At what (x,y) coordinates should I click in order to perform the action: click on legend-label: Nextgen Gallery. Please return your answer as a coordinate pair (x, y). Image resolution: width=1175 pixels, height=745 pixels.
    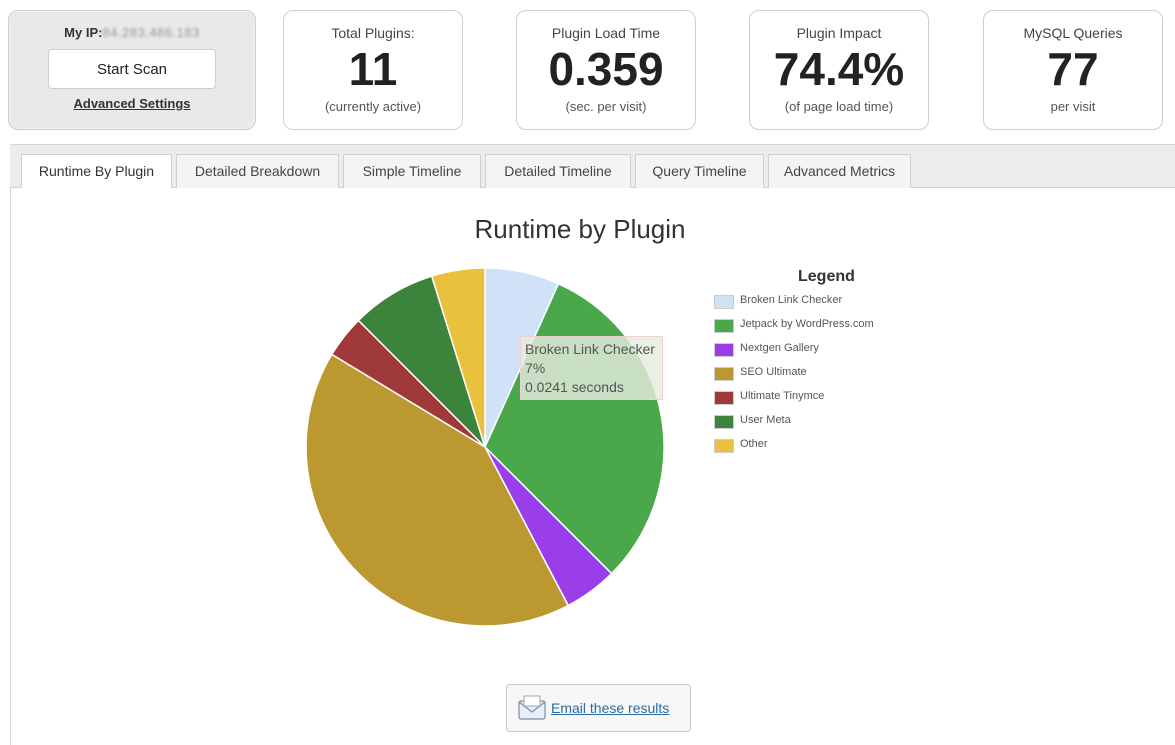
    Looking at the image, I should click on (779, 348).